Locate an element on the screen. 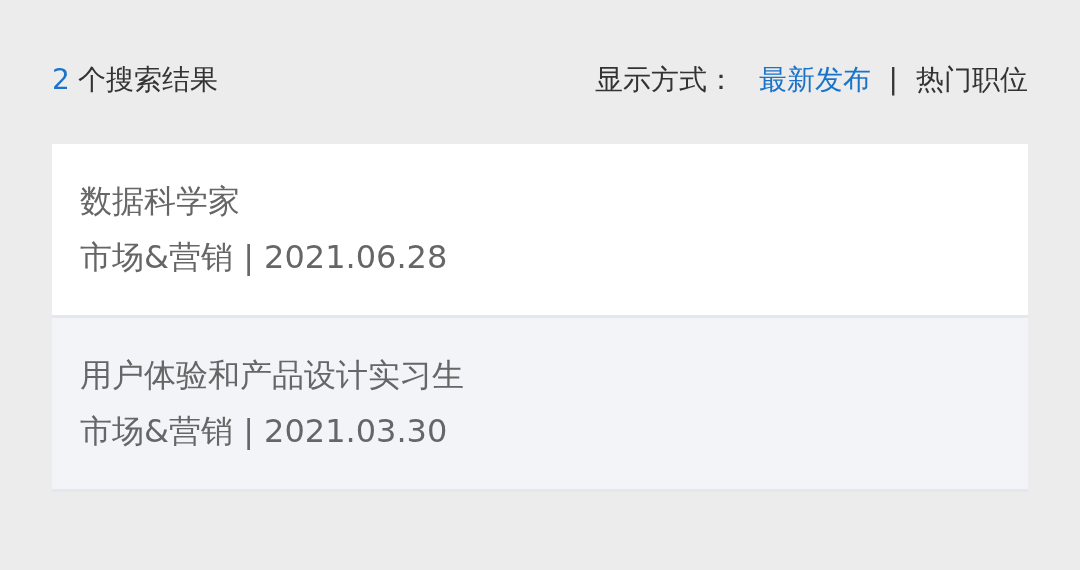 The width and height of the screenshot is (1080, 570). job-meta: 市场&营销 | 2021.06.28 is located at coordinates (264, 257).